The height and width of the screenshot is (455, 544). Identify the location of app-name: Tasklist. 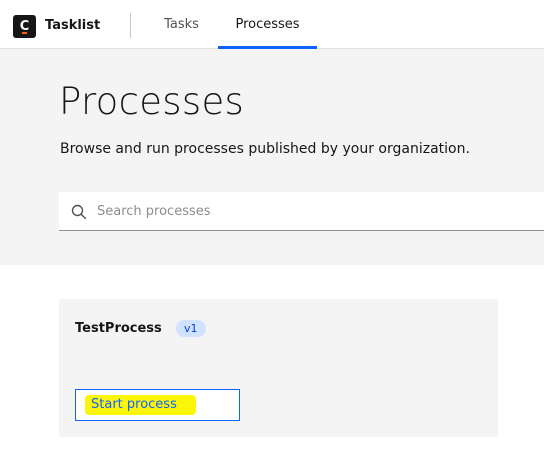
(72, 26).